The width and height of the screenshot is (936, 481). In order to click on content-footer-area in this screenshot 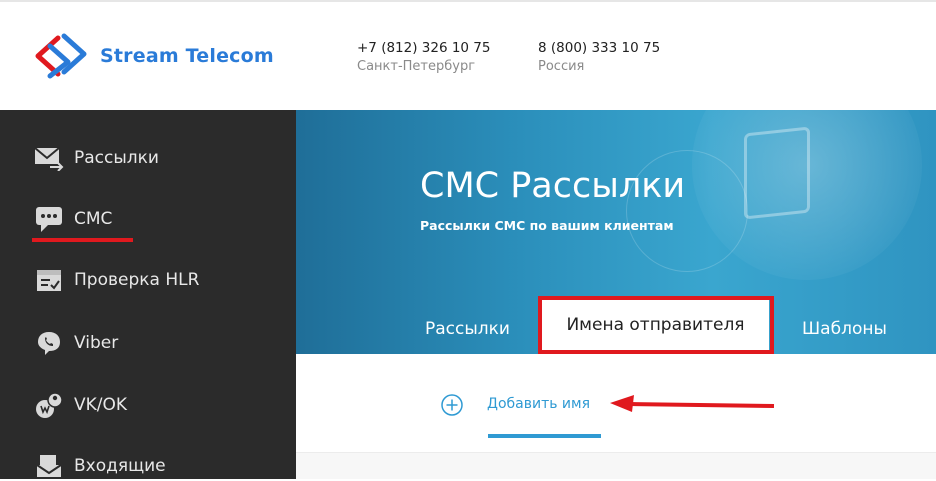, I will do `click(616, 466)`.